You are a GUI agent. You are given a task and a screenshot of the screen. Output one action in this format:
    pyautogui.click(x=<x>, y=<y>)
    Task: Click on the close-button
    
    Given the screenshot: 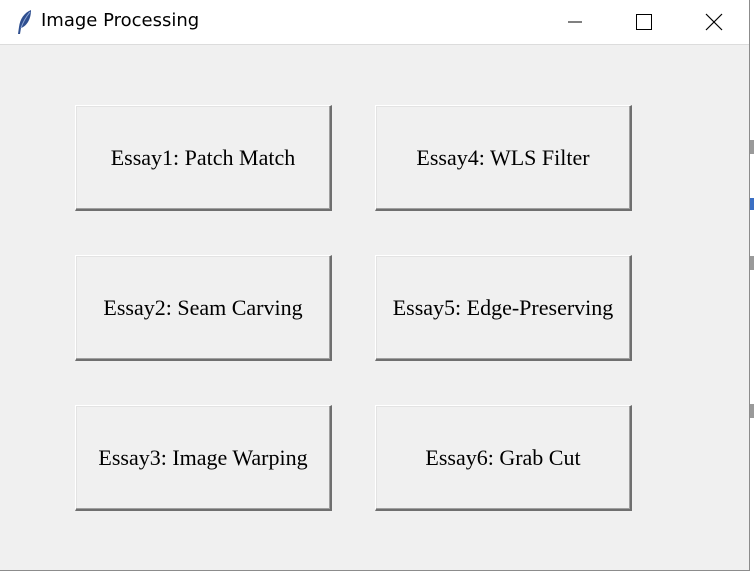 What is the action you would take?
    pyautogui.click(x=714, y=22)
    